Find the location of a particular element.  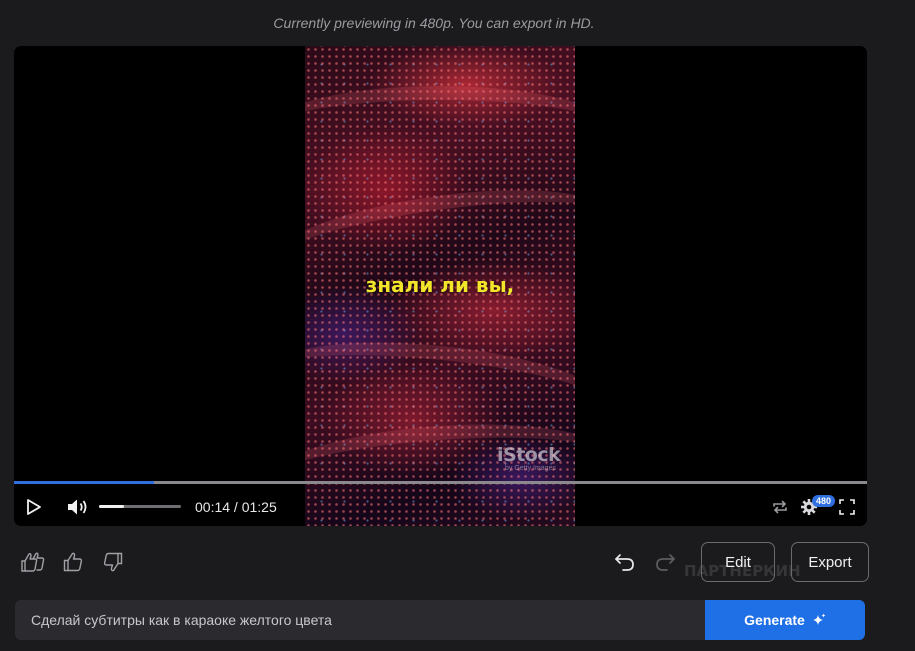

loop-button is located at coordinates (780, 507).